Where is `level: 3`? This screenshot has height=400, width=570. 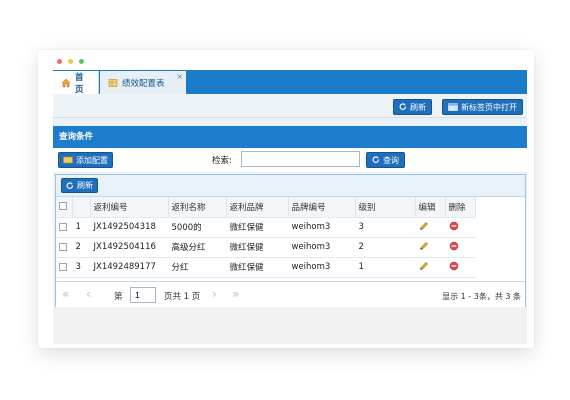 level: 3 is located at coordinates (385, 227).